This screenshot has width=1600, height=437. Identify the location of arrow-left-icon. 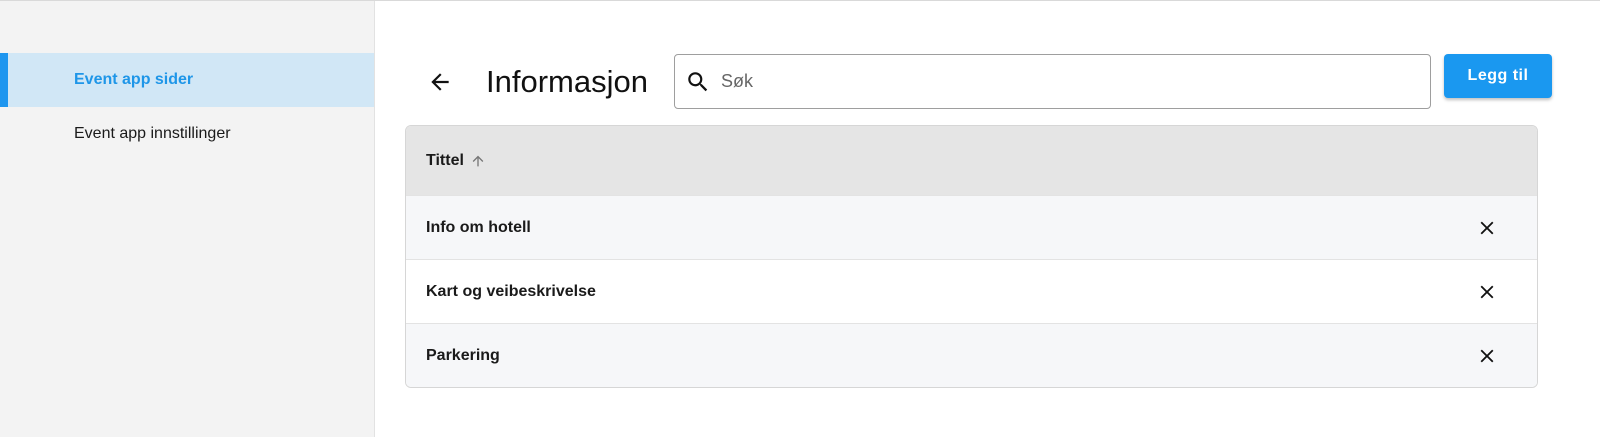
(440, 82).